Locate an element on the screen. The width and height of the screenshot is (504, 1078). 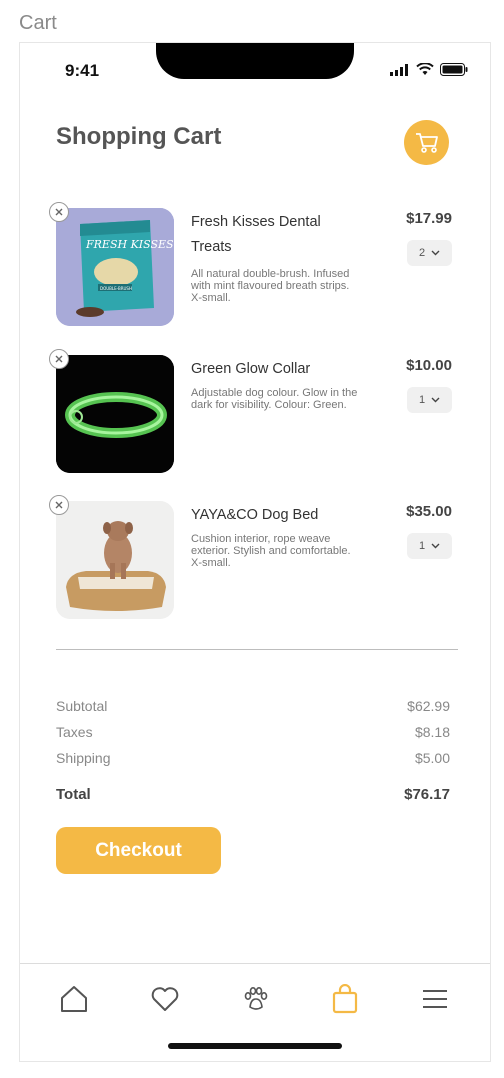
tab-home is located at coordinates (74, 999).